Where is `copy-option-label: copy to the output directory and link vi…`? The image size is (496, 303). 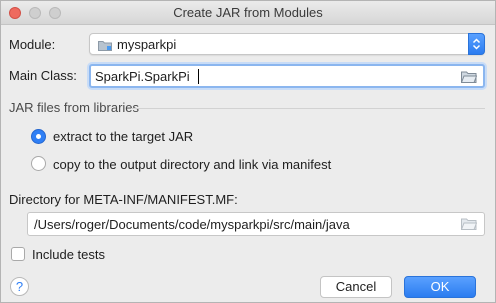 copy-option-label: copy to the output directory and link vi… is located at coordinates (192, 164).